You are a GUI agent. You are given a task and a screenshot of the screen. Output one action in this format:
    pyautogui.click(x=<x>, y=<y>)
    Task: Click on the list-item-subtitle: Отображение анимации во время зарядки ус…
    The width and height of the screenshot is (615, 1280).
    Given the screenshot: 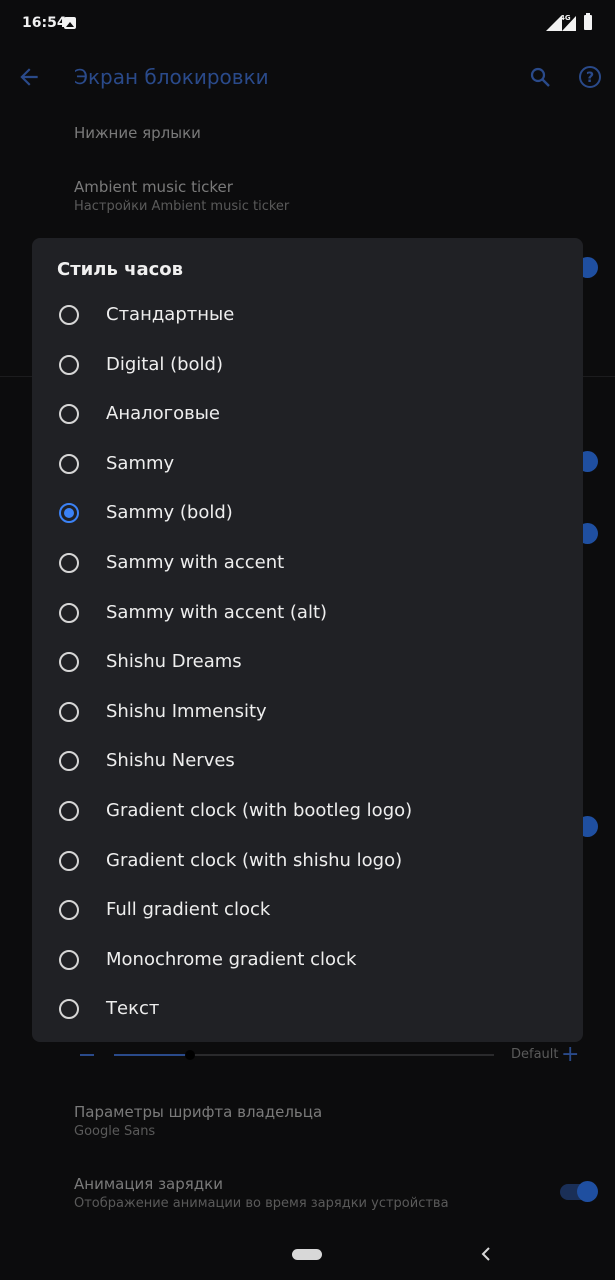 What is the action you would take?
    pyautogui.click(x=261, y=1203)
    